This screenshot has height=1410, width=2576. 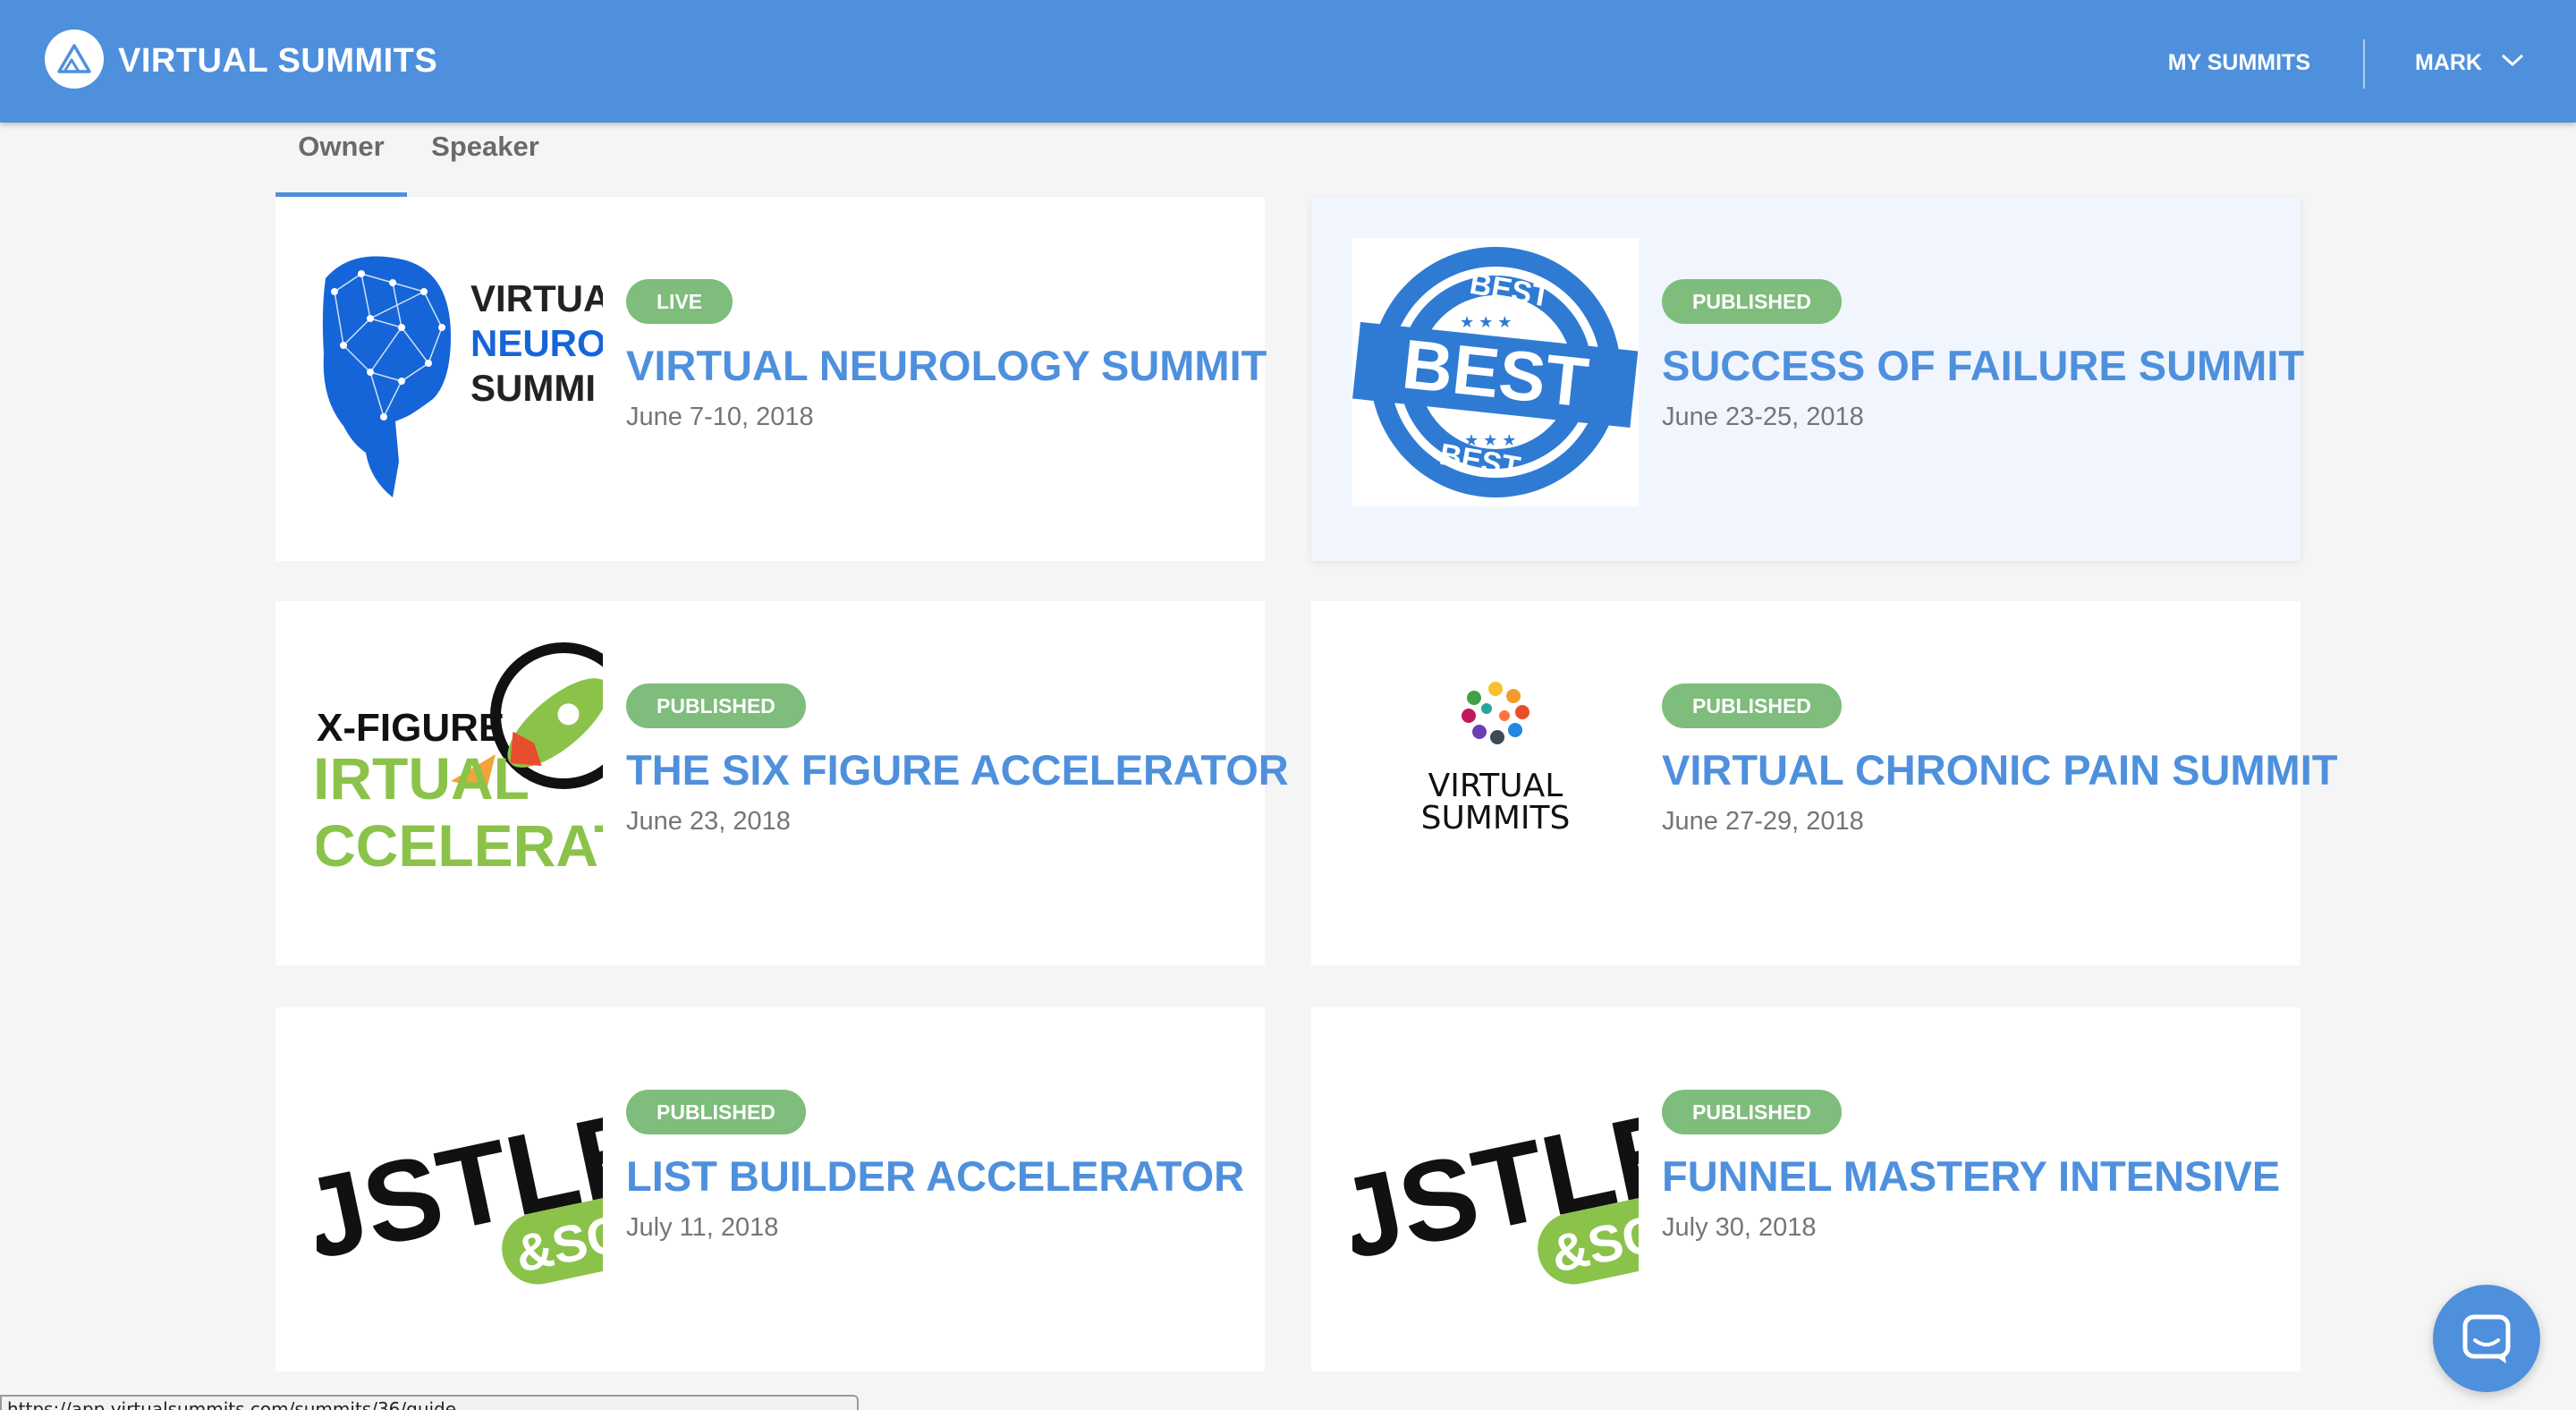 I want to click on summit-date: June 27-29, 2018, so click(x=1763, y=822).